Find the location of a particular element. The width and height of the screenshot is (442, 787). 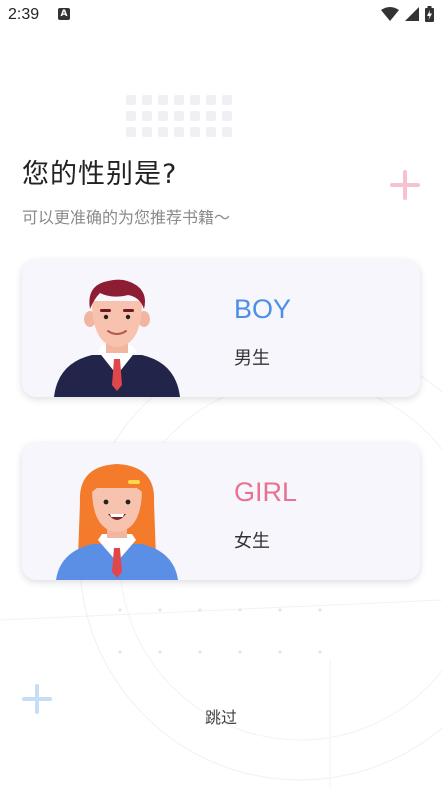

girl-label-en: GIRL is located at coordinates (266, 492).